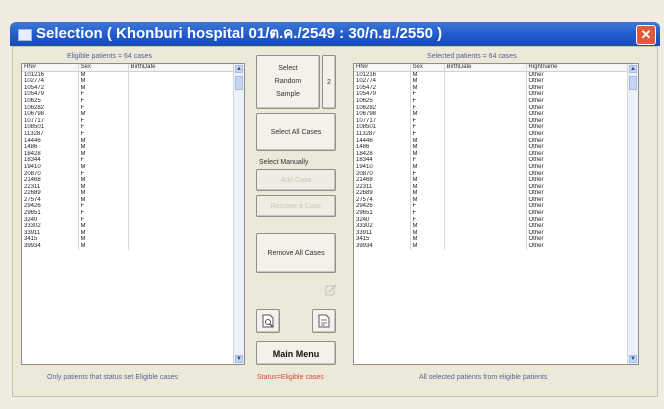 Image resolution: width=664 pixels, height=409 pixels. I want to click on table-row: 108501 F Other, so click(492, 127).